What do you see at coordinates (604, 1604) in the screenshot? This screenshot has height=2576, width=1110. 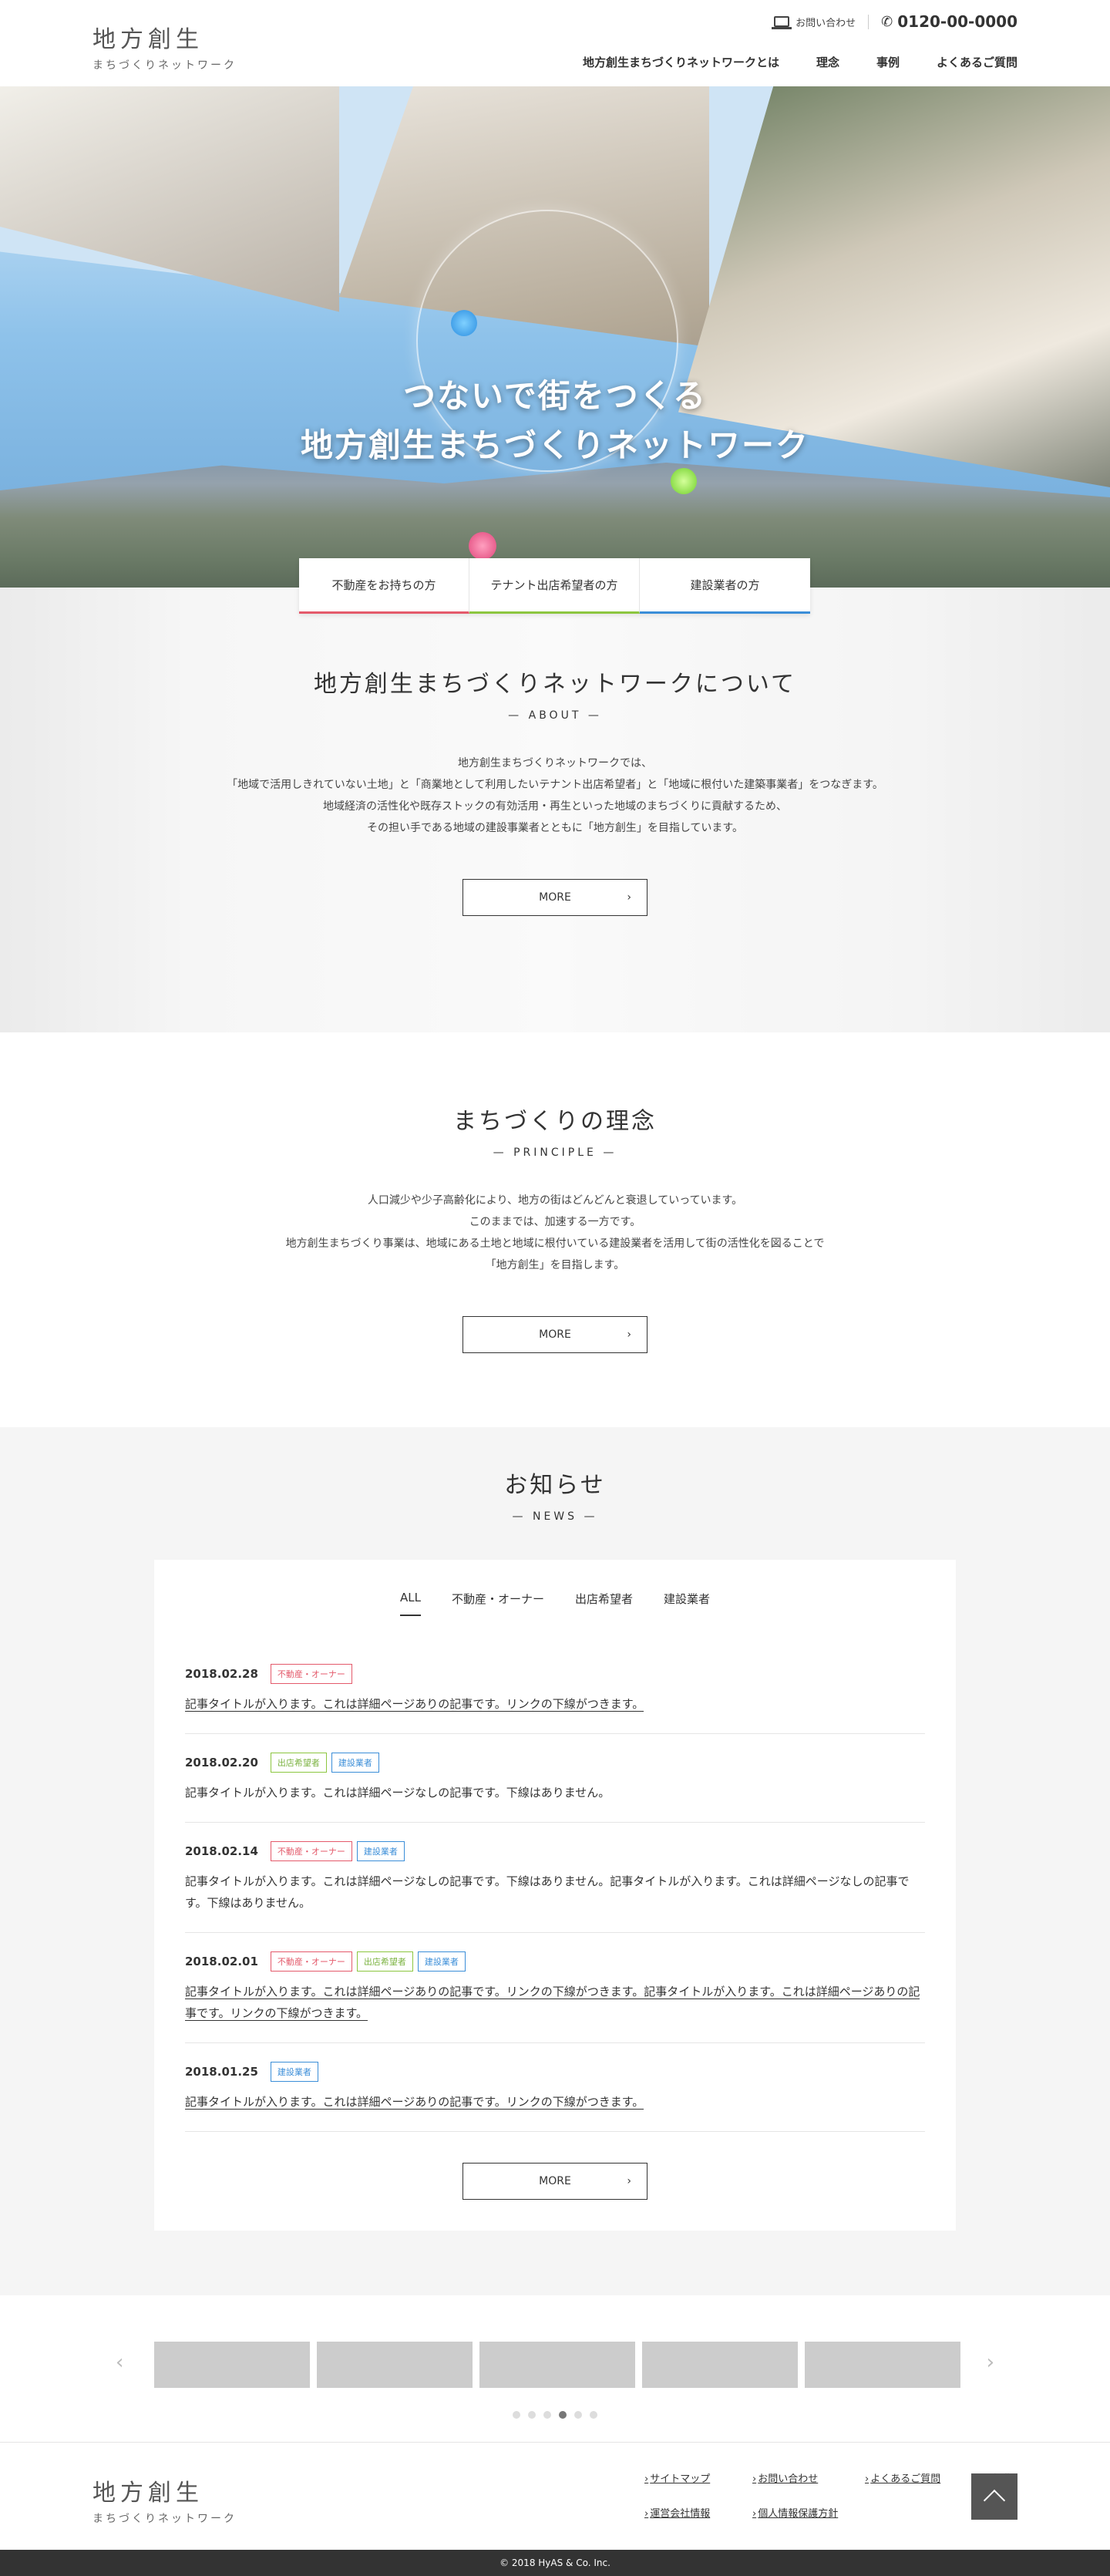 I see `news-tab-tenant: 出店希望者` at bounding box center [604, 1604].